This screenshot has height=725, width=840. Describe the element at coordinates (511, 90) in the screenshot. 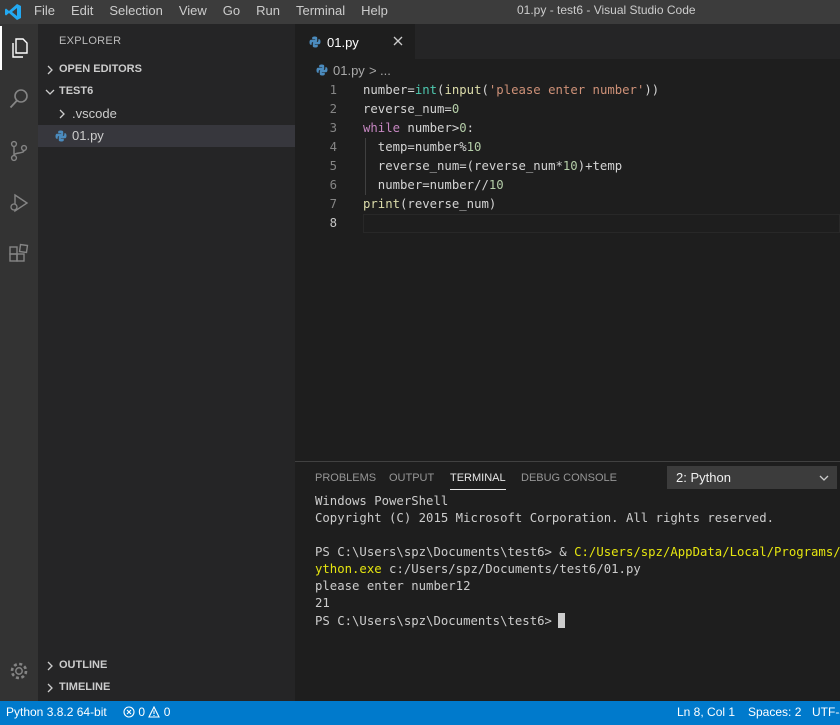

I see `code-line-1: number=int(input('please enter number'))` at that location.